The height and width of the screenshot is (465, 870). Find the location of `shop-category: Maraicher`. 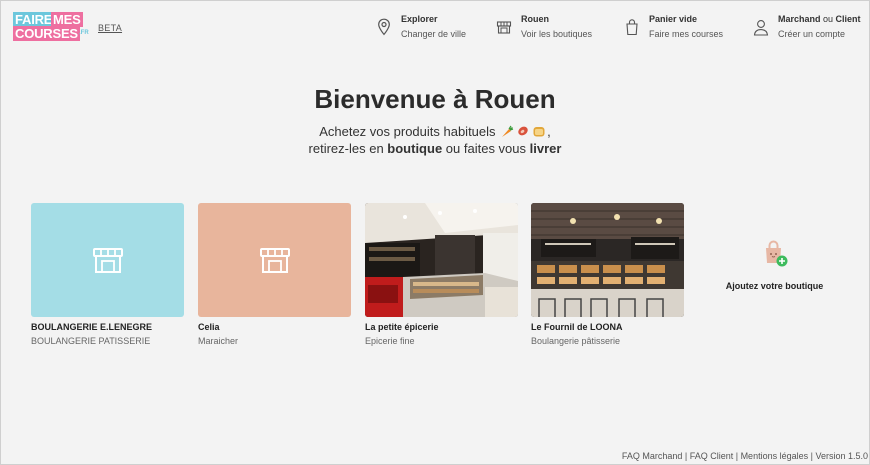

shop-category: Maraicher is located at coordinates (218, 341).